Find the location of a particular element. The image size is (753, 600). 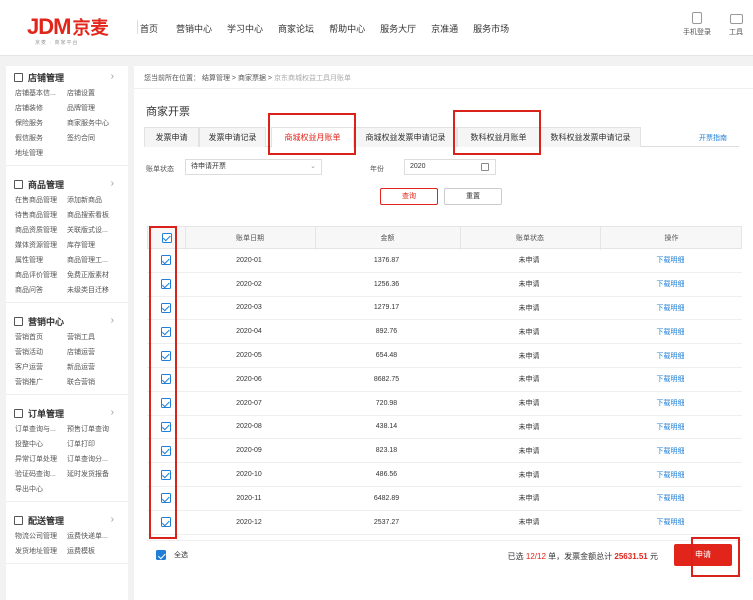

nav-item: 首页 is located at coordinates (149, 28).